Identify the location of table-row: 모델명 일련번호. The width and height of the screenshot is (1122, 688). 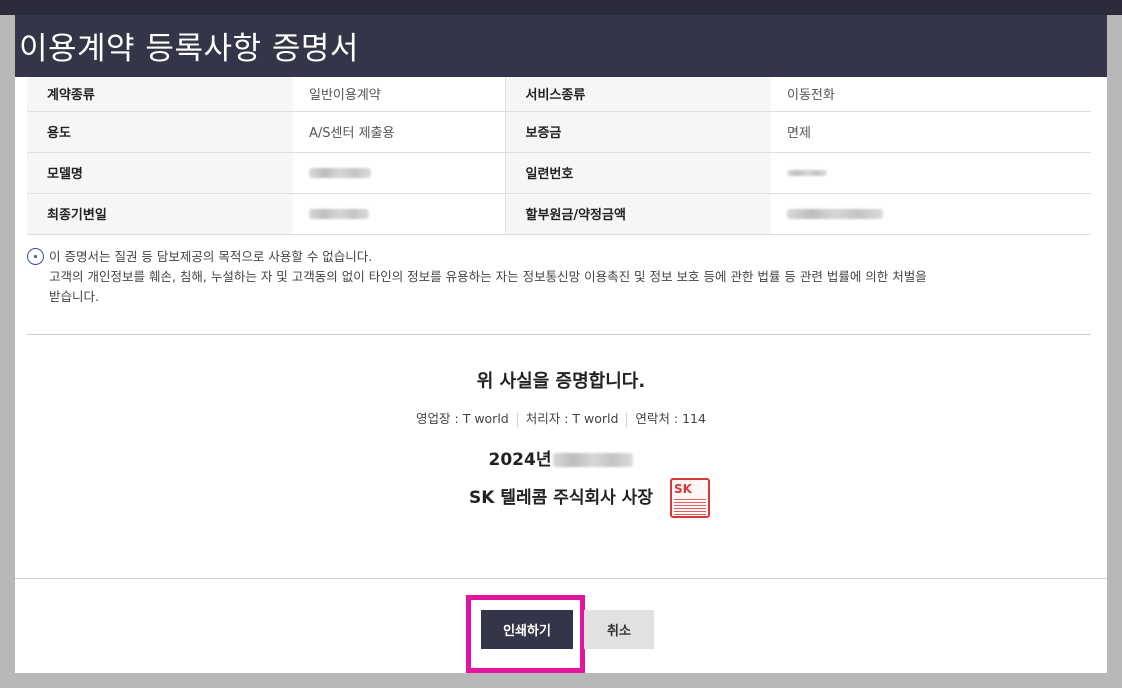
(559, 173).